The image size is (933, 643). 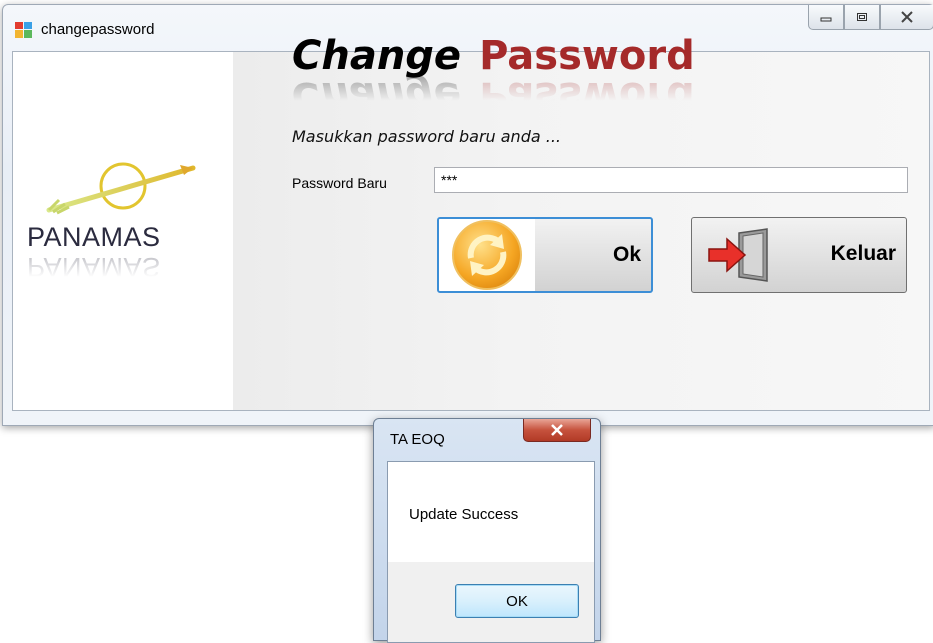 What do you see at coordinates (377, 96) in the screenshot?
I see `heading-reflection-change: Change` at bounding box center [377, 96].